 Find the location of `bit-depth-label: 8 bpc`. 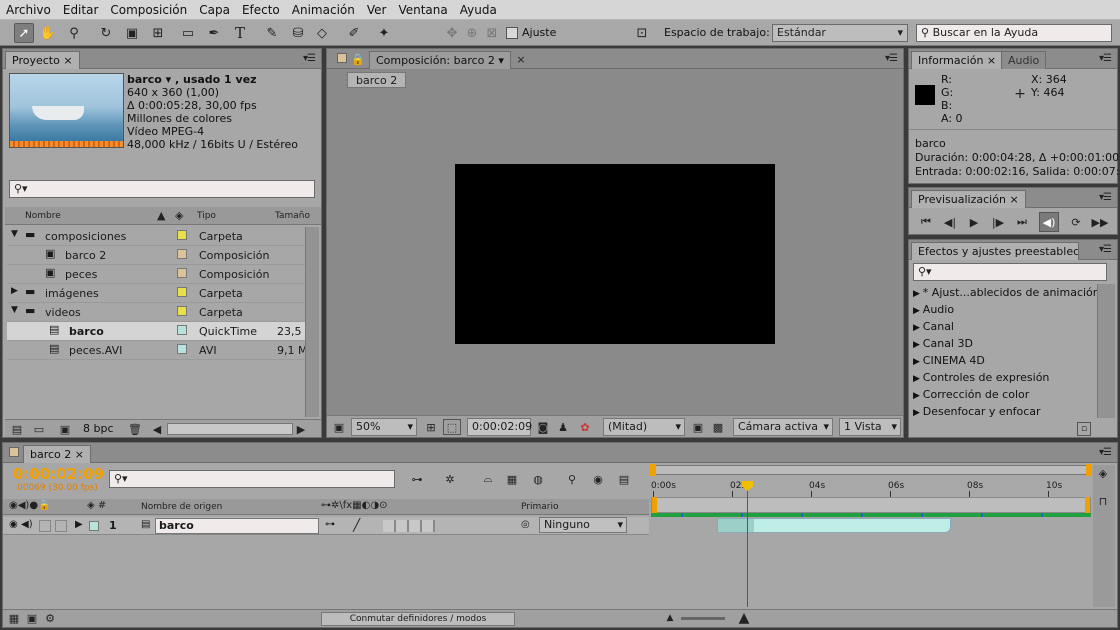

bit-depth-label: 8 bpc is located at coordinates (98, 428).